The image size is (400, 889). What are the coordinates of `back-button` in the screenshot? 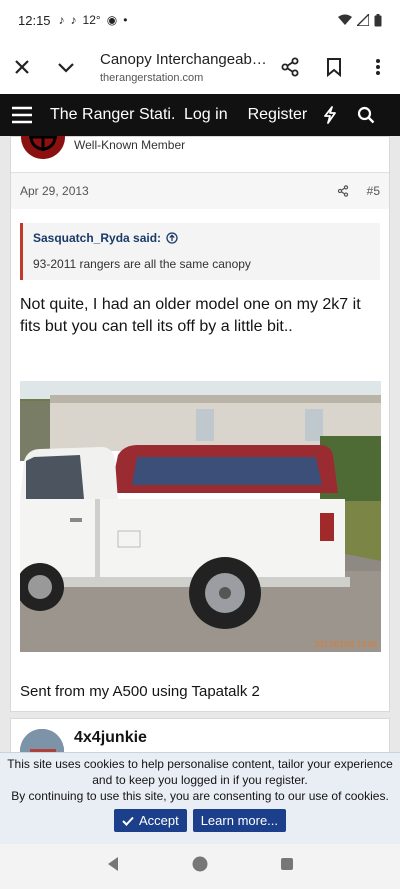 It's located at (113, 866).